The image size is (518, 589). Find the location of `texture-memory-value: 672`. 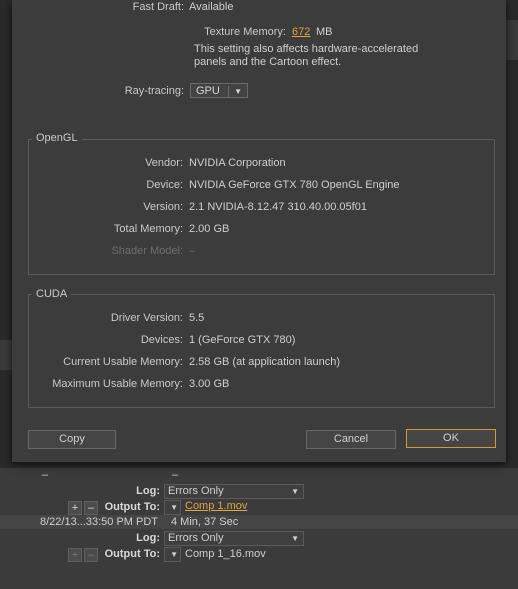

texture-memory-value: 672 is located at coordinates (301, 32).